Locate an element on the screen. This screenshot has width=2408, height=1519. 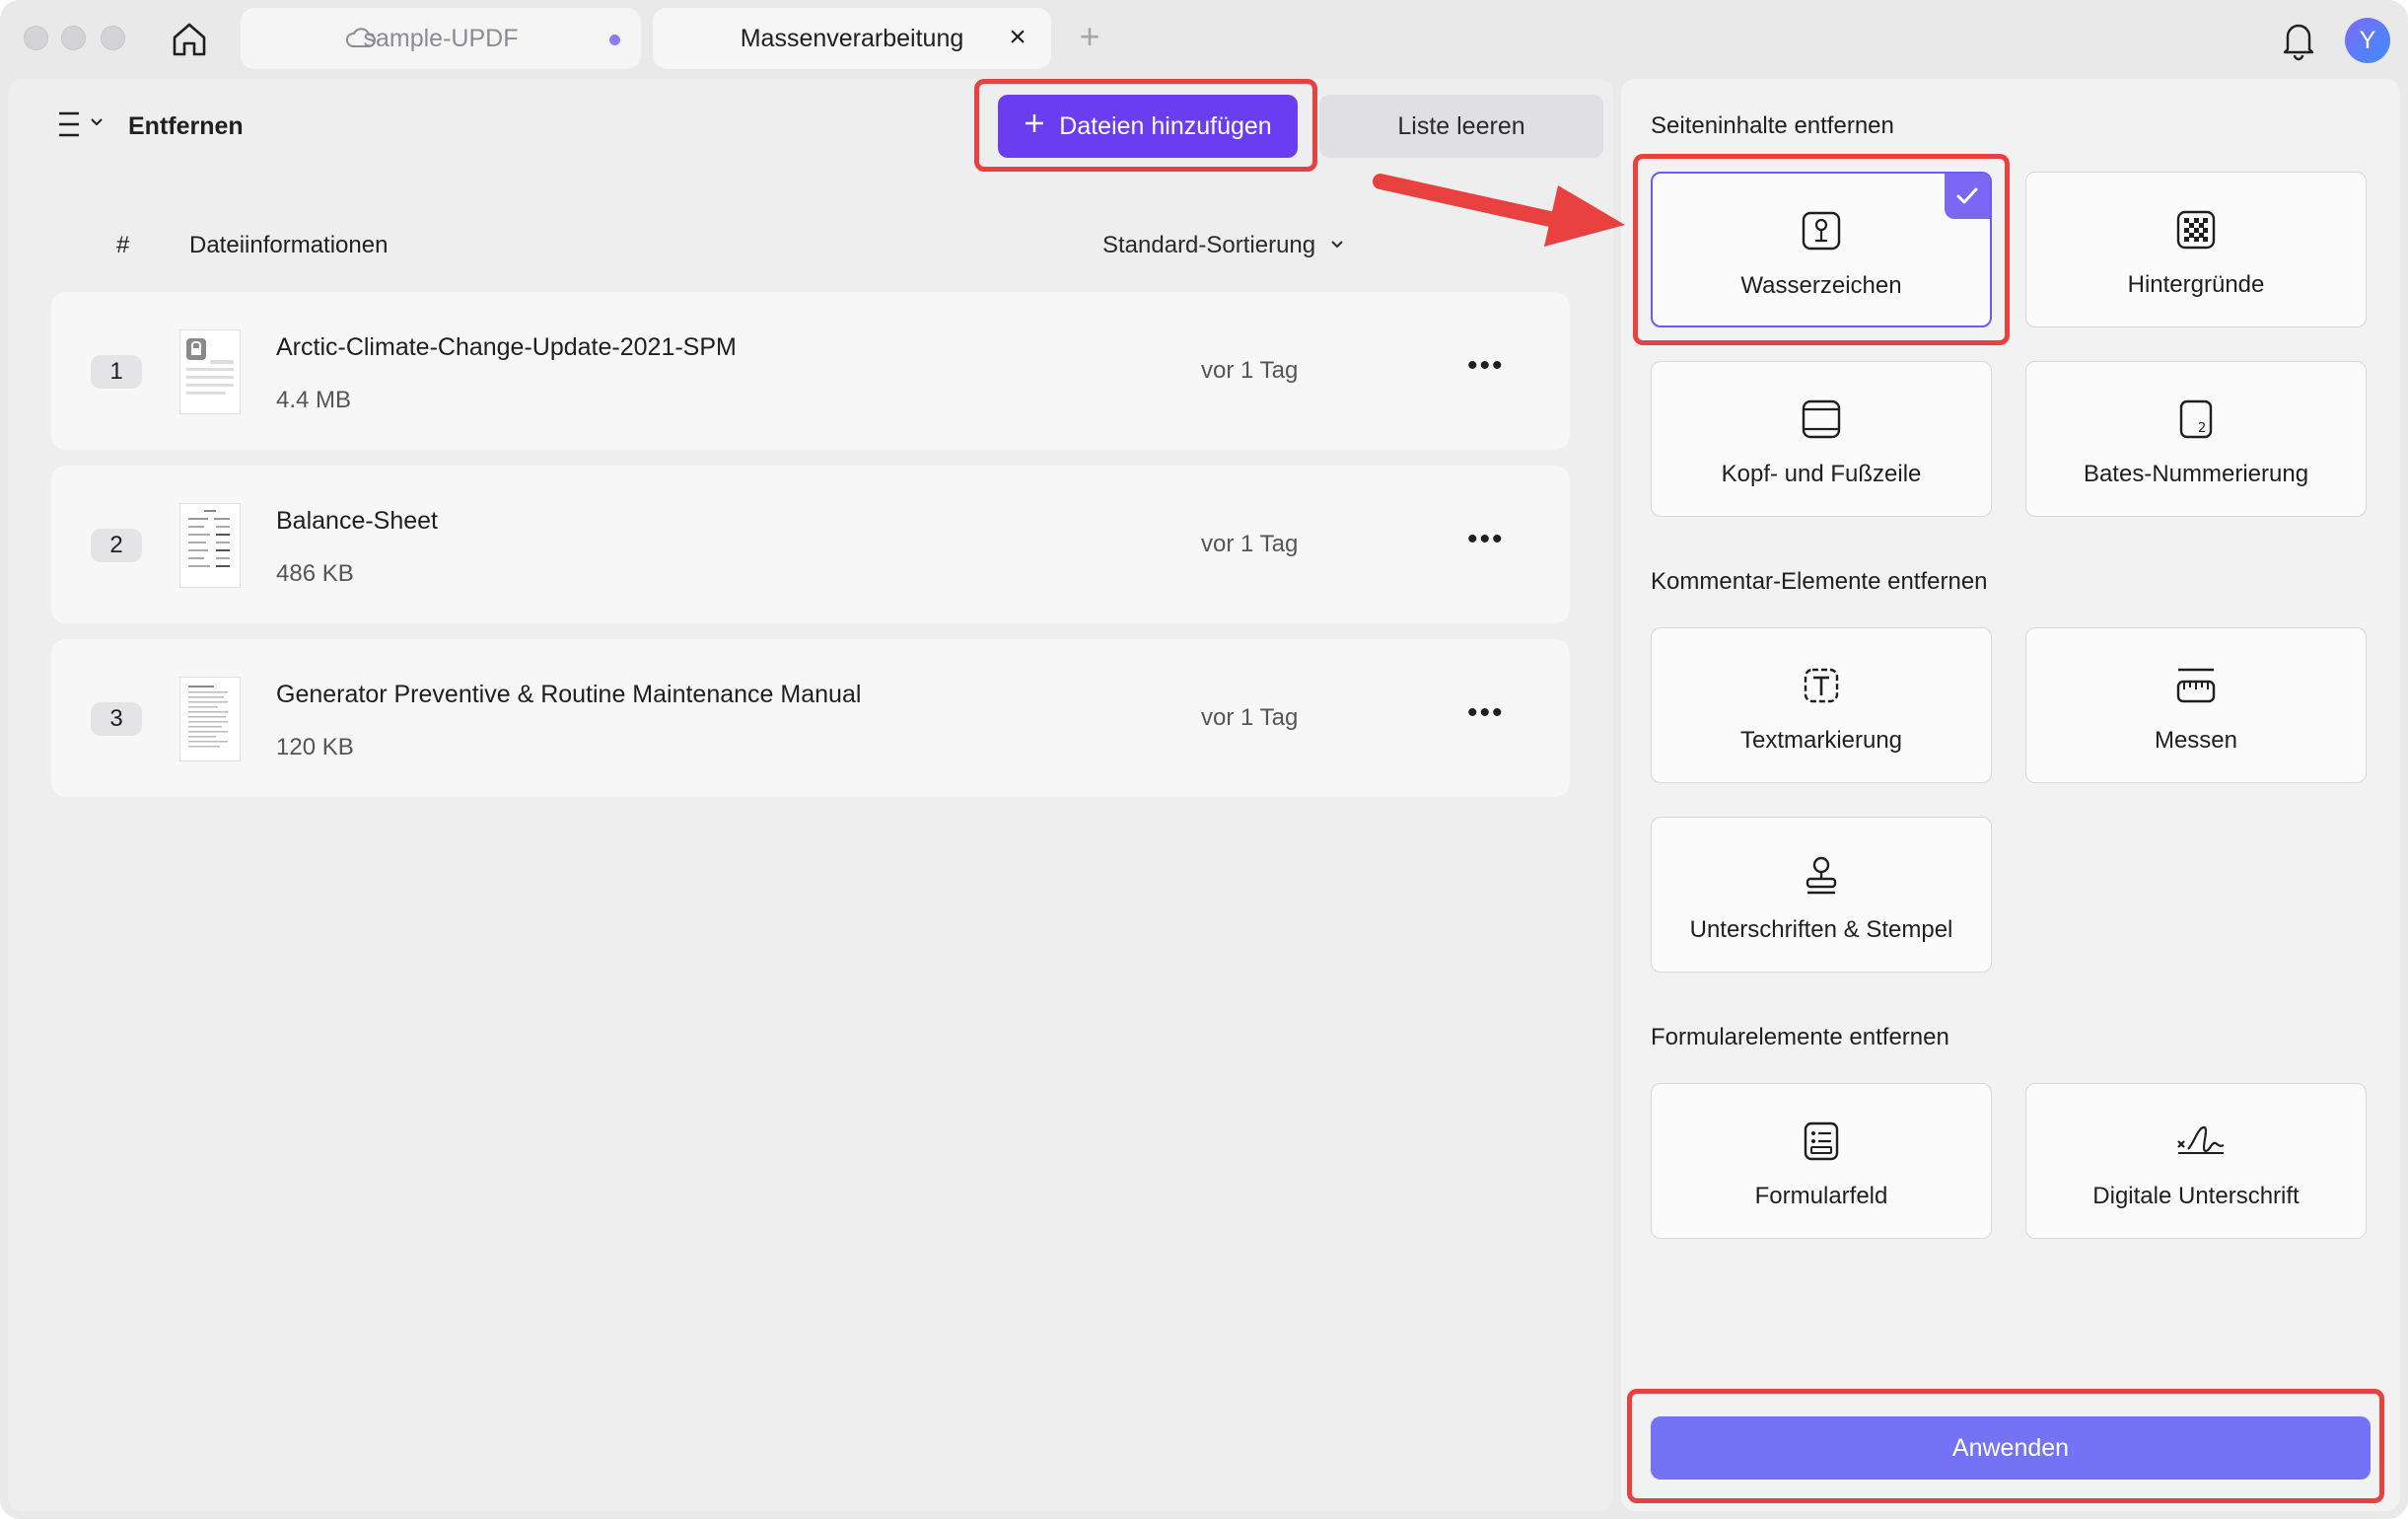
form-field-icon is located at coordinates (1821, 1141).